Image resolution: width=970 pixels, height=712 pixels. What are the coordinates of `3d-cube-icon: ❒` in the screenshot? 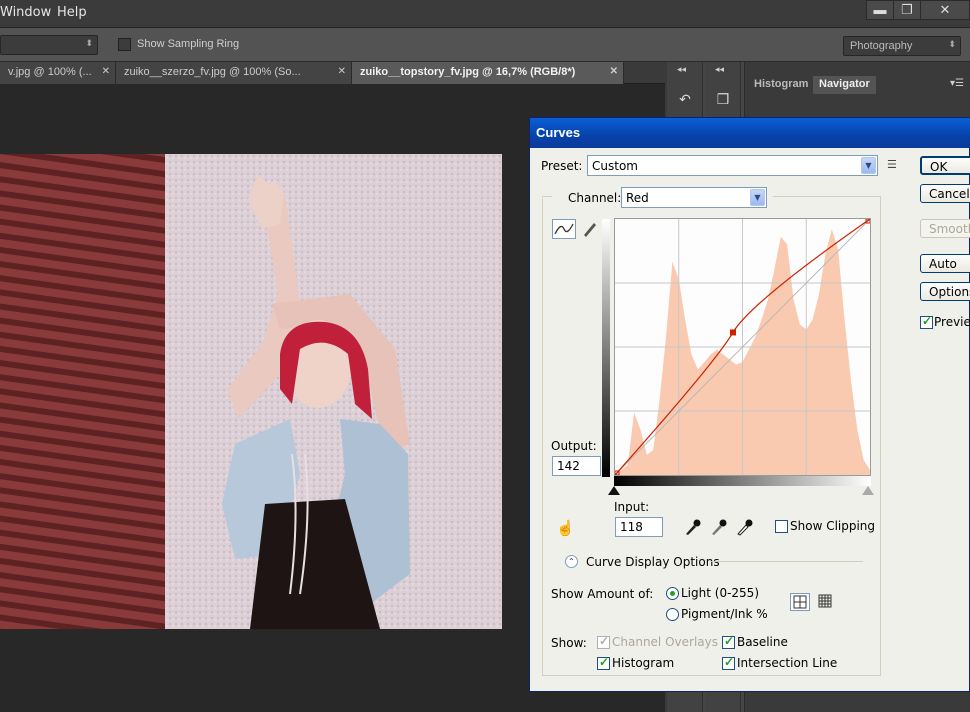 It's located at (723, 99).